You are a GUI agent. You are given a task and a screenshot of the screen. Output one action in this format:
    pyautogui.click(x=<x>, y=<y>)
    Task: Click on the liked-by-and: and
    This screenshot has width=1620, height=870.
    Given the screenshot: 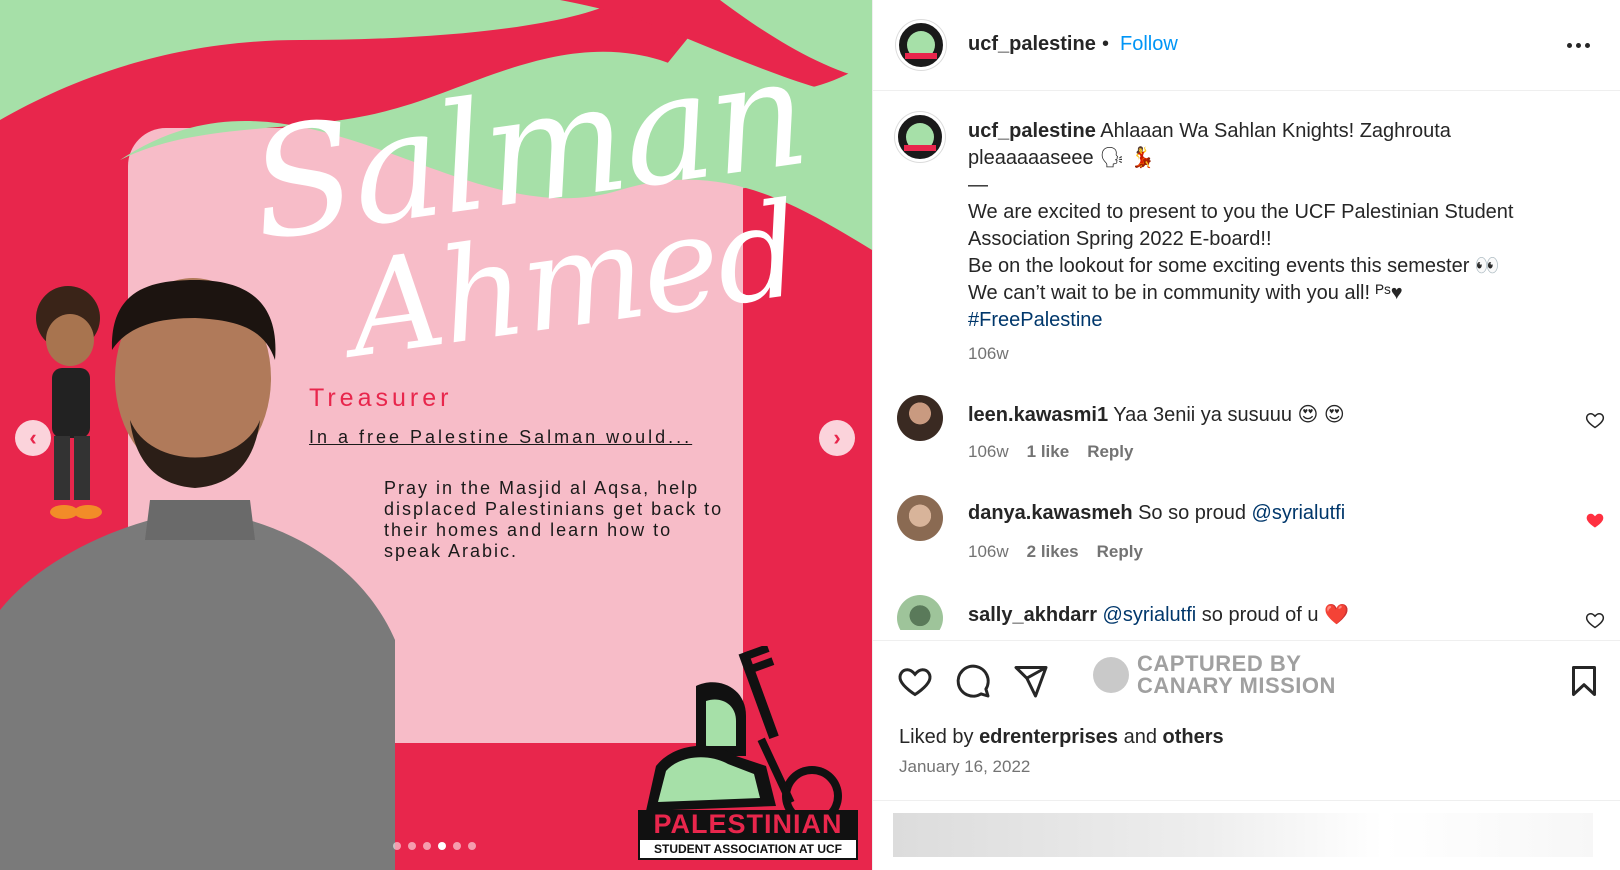 What is the action you would take?
    pyautogui.click(x=1140, y=737)
    